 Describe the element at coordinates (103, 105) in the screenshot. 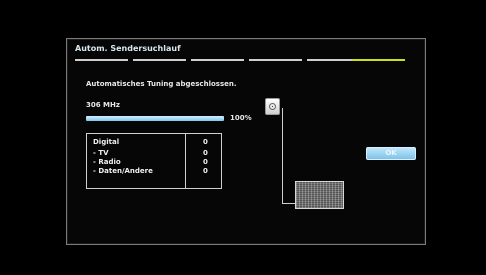

I see `scan-frequency: 306 MHz` at that location.